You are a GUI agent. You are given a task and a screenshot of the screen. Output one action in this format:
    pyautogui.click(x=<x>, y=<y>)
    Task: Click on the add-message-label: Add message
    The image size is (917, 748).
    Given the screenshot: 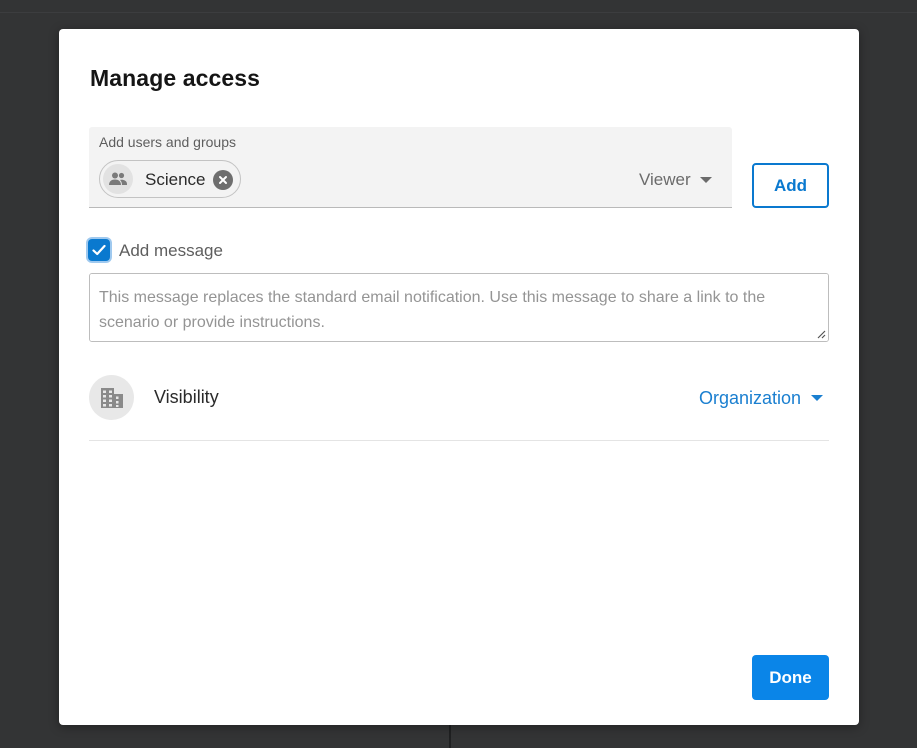 What is the action you would take?
    pyautogui.click(x=171, y=250)
    